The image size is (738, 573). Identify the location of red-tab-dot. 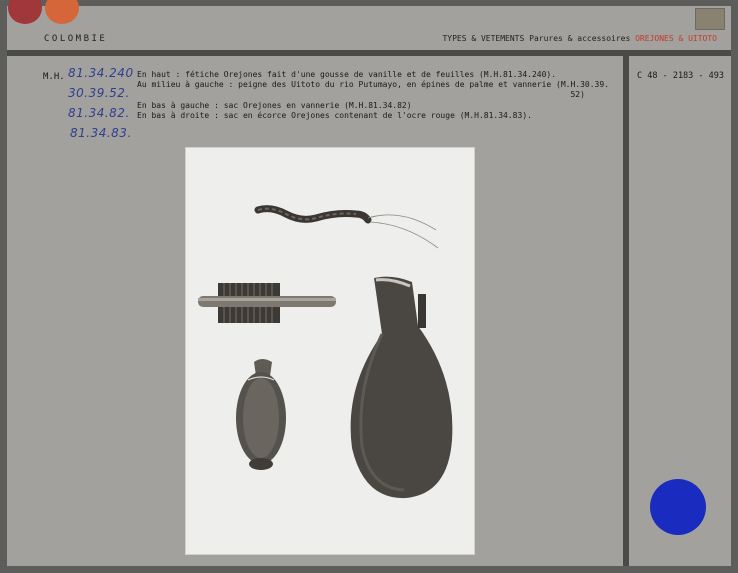
(25, 12).